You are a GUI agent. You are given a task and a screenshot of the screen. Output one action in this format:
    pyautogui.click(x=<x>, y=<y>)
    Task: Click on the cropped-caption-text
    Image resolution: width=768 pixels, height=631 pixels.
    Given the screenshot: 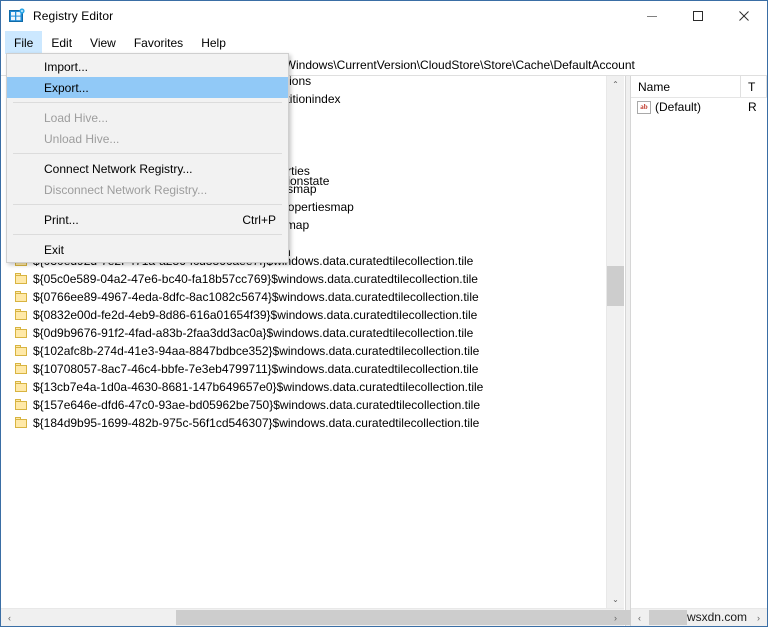 What is the action you would take?
    pyautogui.click(x=439, y=629)
    